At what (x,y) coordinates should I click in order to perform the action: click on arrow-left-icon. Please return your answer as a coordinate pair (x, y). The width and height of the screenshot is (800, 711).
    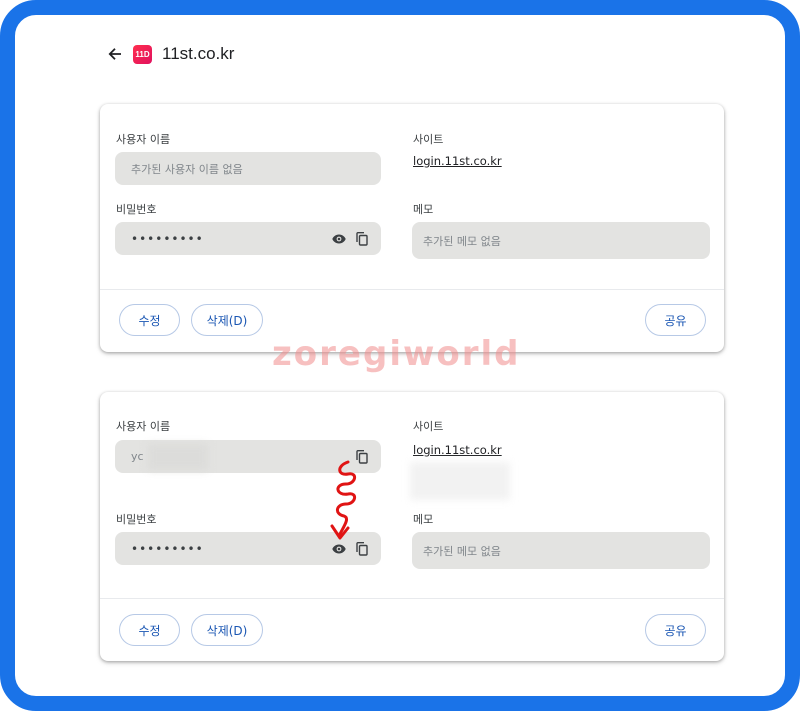
    Looking at the image, I should click on (114, 54).